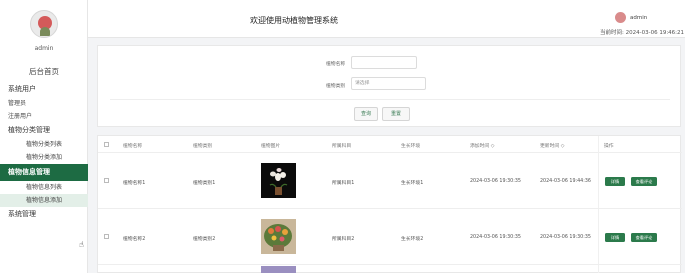 The height and width of the screenshot is (273, 685). Describe the element at coordinates (336, 86) in the screenshot. I see `plant-type-label: 植物类别` at that location.